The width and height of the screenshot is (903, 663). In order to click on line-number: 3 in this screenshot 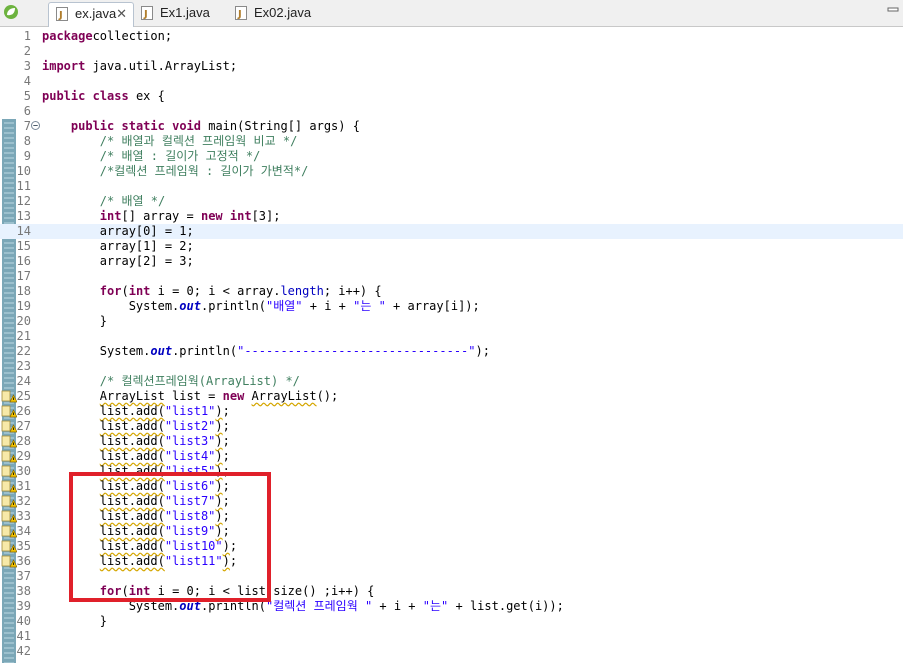, I will do `click(27, 66)`.